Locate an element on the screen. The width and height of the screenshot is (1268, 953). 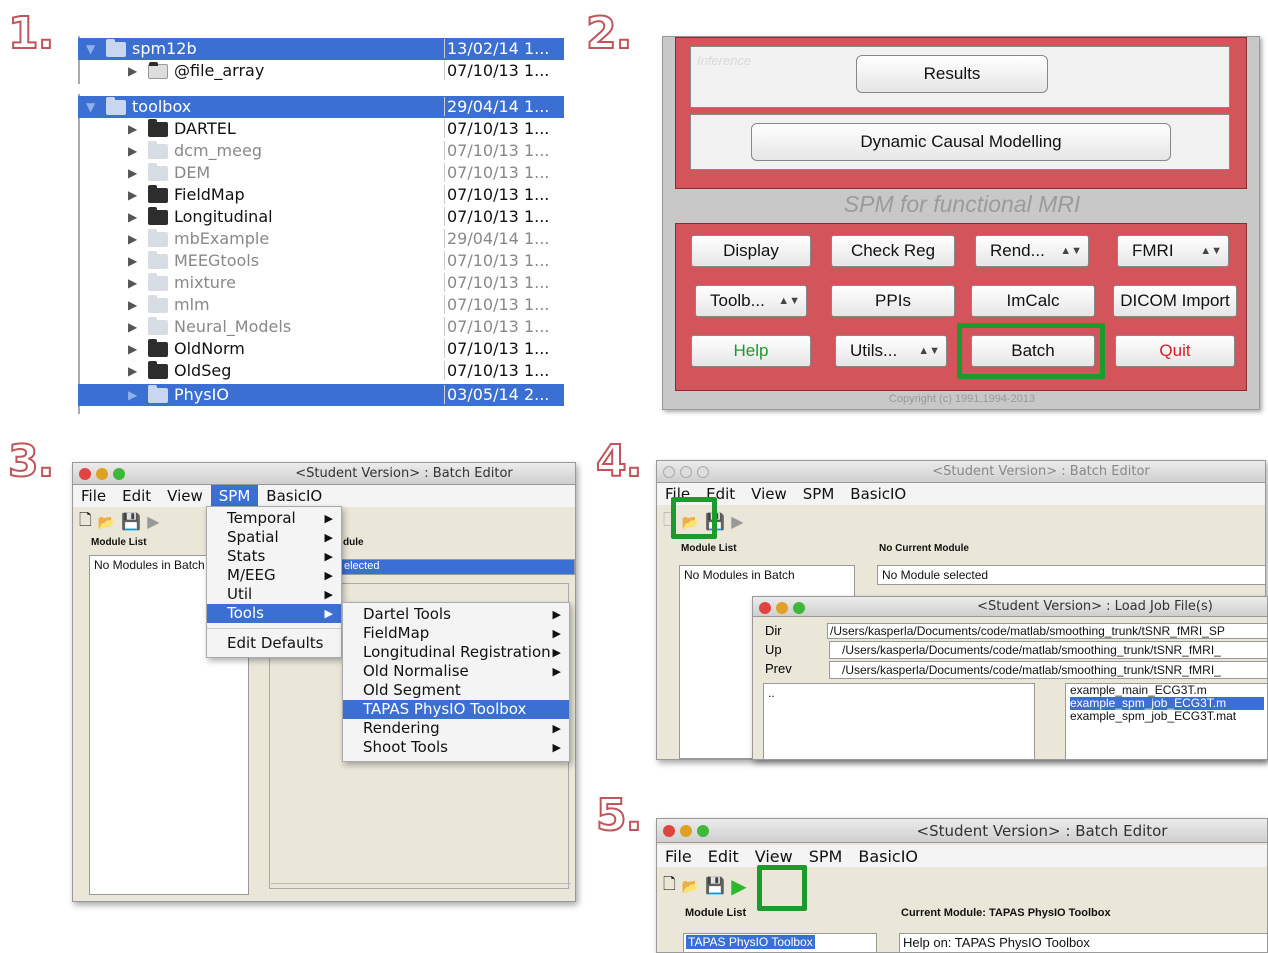
menu-item-stats: Stats ▶ is located at coordinates (274, 556).